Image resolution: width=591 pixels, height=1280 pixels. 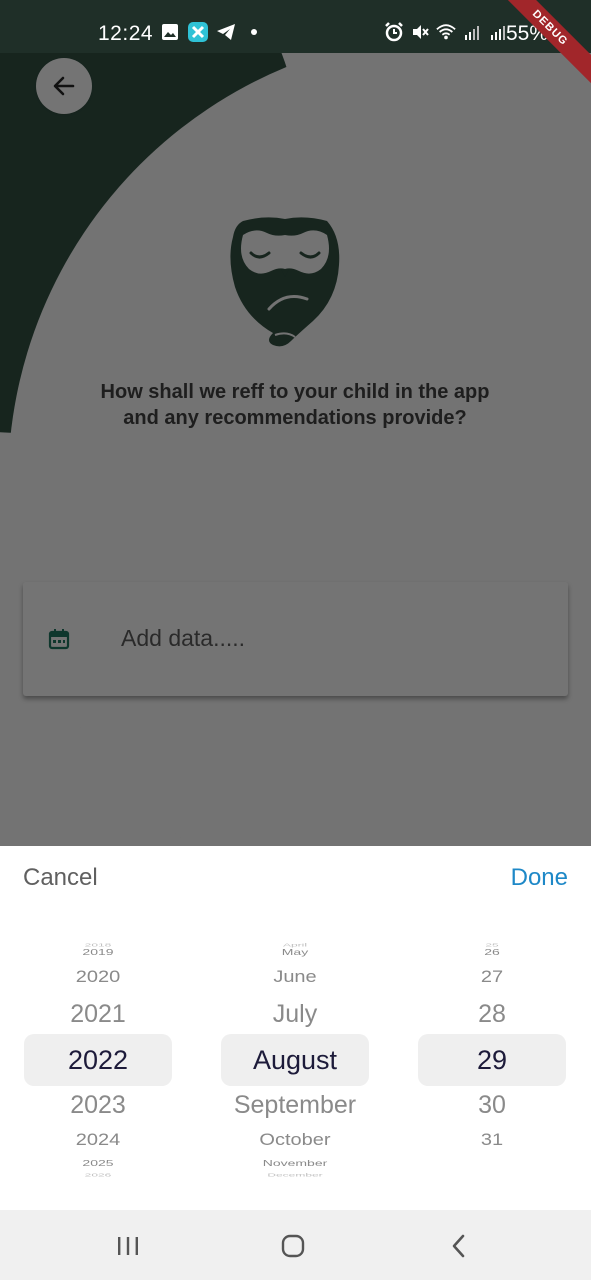 What do you see at coordinates (212, 32) in the screenshot?
I see `notification-icons` at bounding box center [212, 32].